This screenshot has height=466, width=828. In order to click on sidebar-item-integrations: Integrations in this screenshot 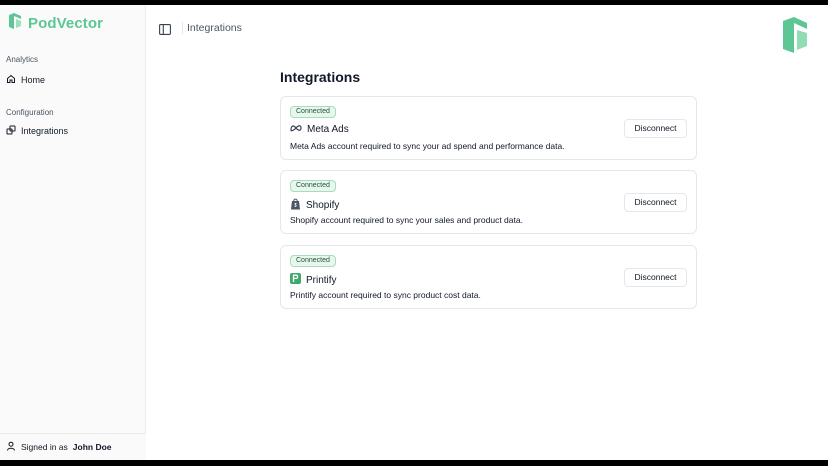, I will do `click(37, 131)`.